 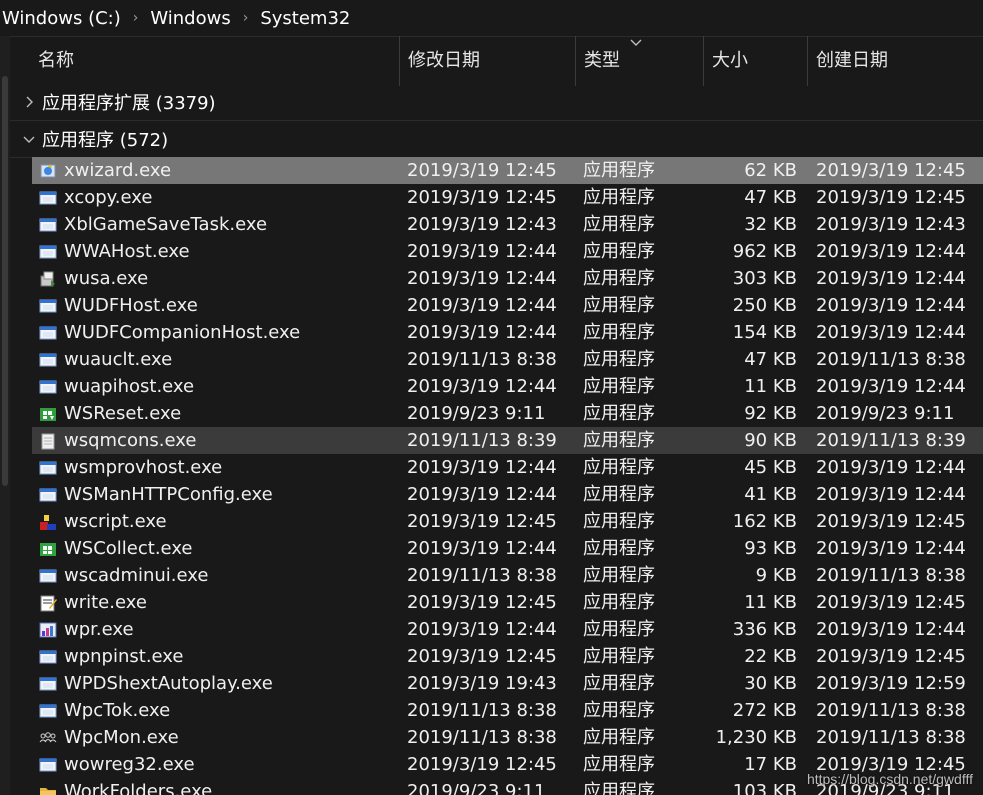 What do you see at coordinates (190, 18) in the screenshot?
I see `breadcrumb-item-windows: Windows` at bounding box center [190, 18].